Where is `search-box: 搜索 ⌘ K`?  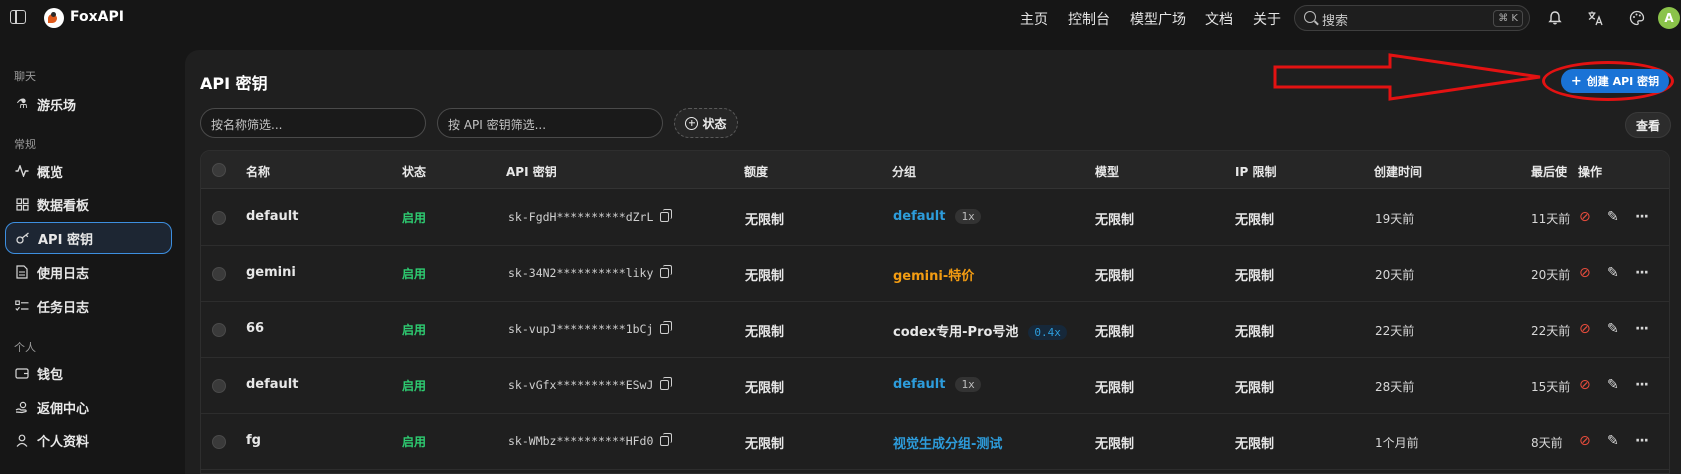 search-box: 搜索 ⌘ K is located at coordinates (1412, 18).